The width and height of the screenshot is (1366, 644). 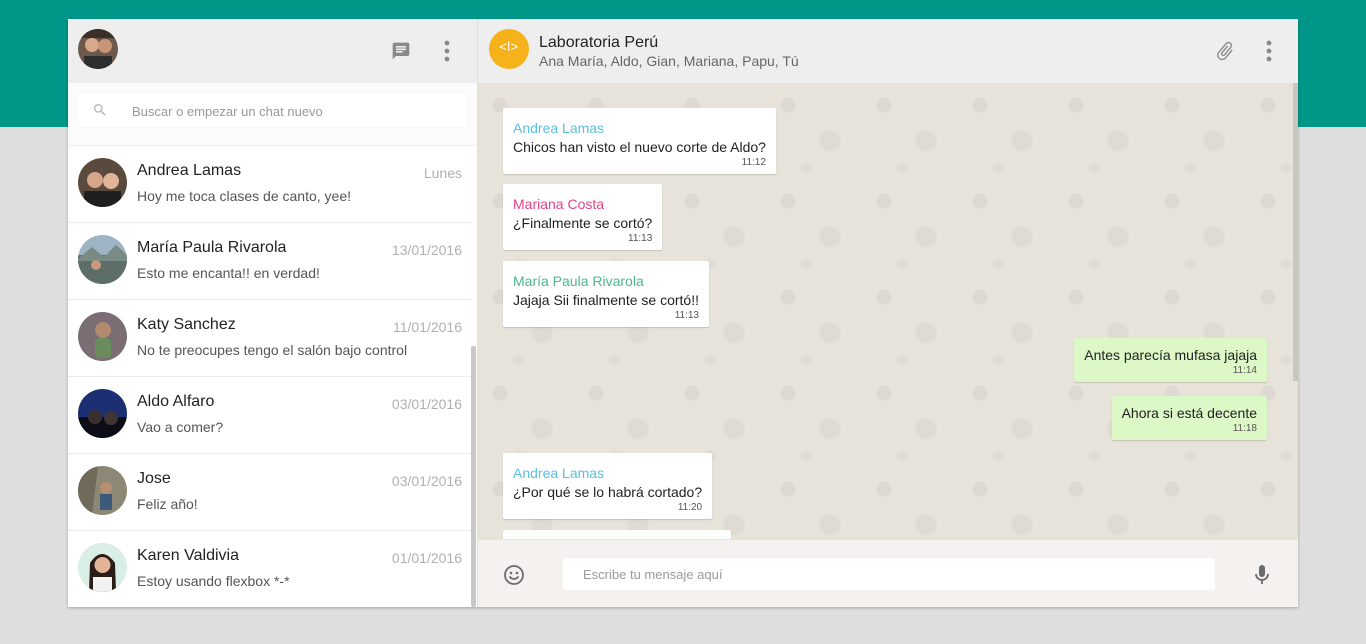 I want to click on message-partial, so click(x=617, y=534).